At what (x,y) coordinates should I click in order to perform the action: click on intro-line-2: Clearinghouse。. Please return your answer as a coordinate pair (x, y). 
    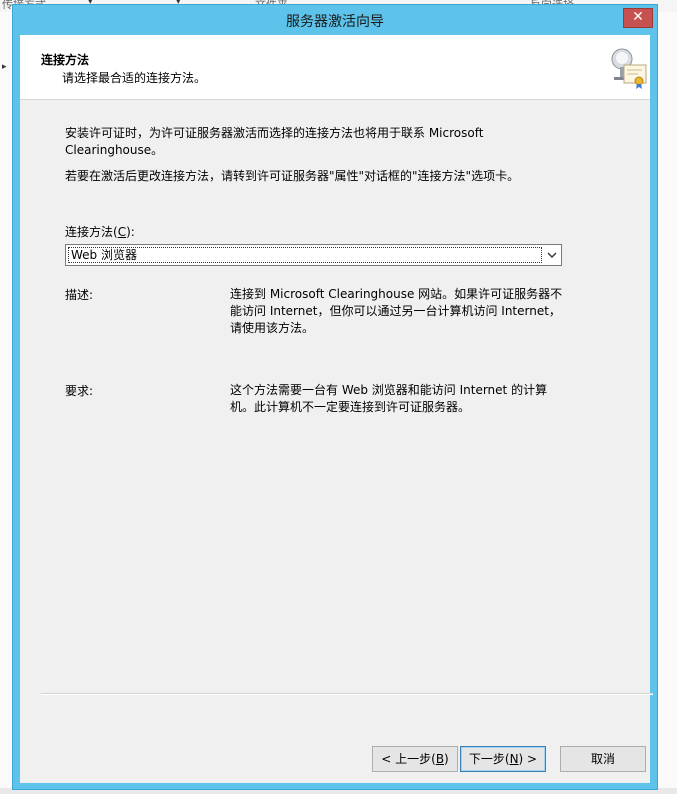
    Looking at the image, I should click on (114, 150).